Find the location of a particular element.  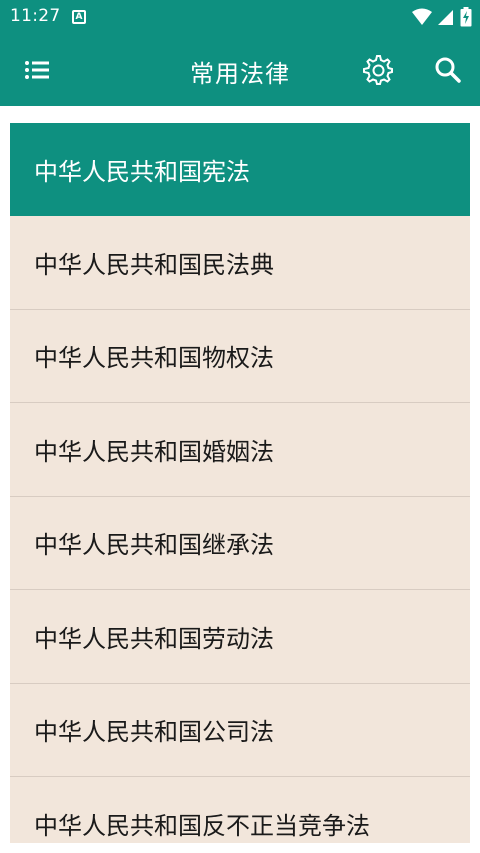

list-item-label: 中华人民共和国反不正当竞争法 is located at coordinates (202, 825).